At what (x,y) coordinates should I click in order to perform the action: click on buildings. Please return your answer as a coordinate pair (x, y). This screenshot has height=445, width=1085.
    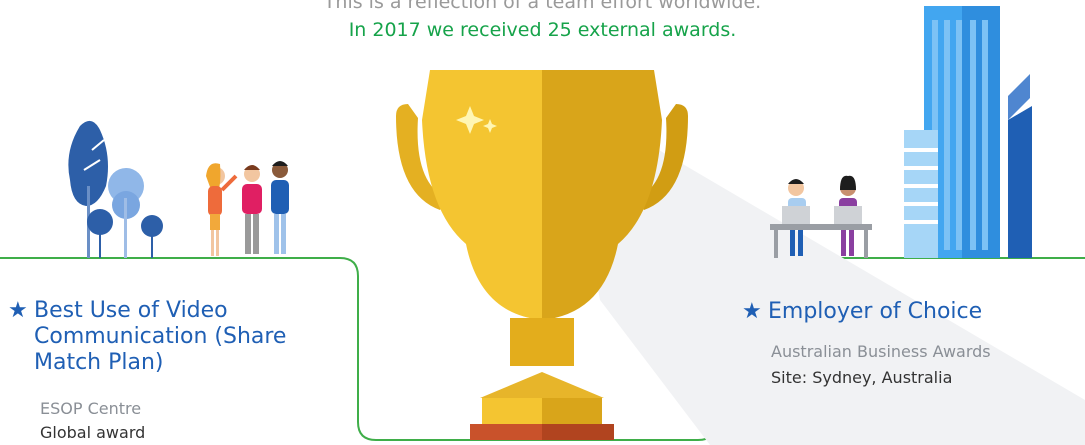
    Looking at the image, I should click on (968, 132).